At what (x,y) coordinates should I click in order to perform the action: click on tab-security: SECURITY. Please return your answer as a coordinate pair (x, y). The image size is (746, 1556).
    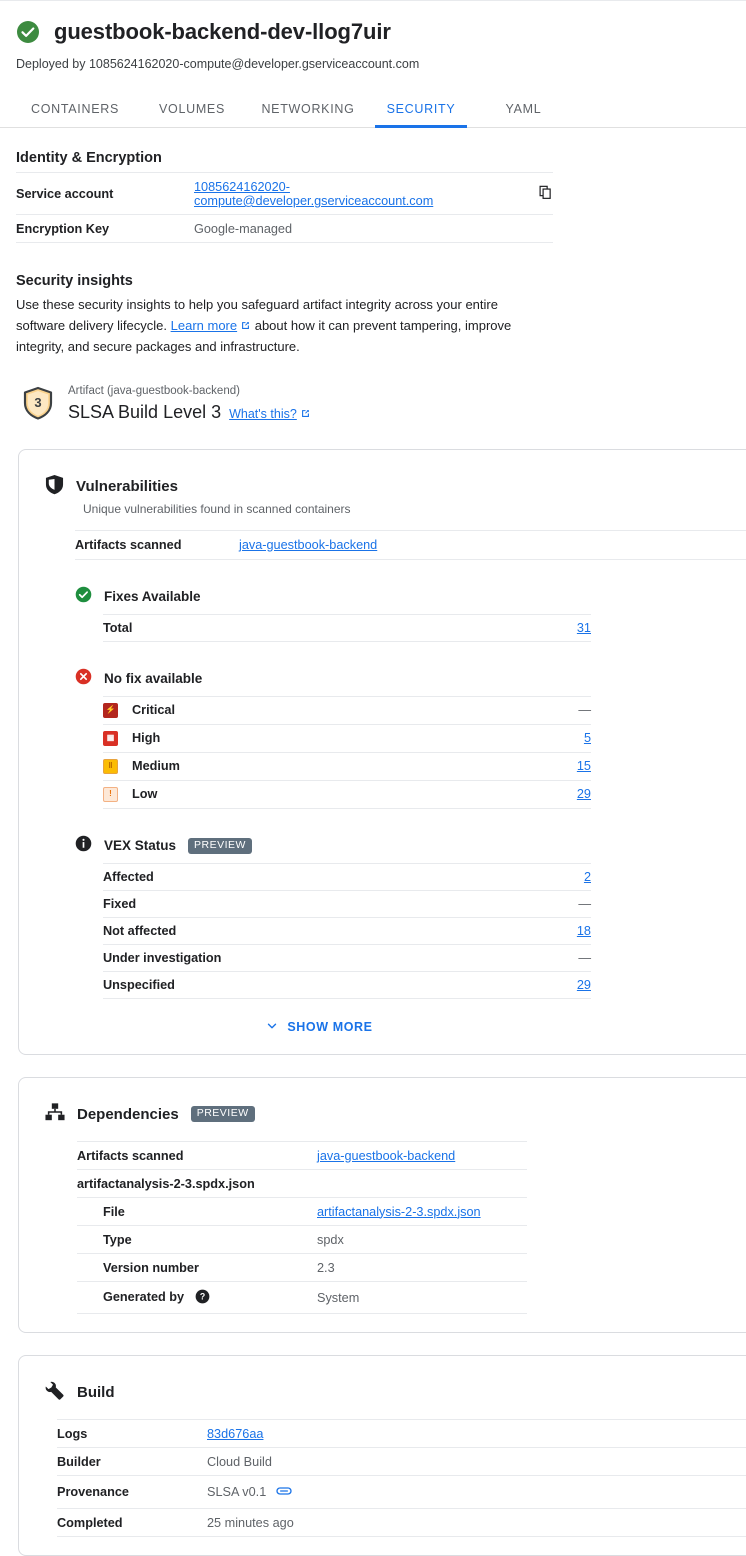
    Looking at the image, I should click on (421, 115).